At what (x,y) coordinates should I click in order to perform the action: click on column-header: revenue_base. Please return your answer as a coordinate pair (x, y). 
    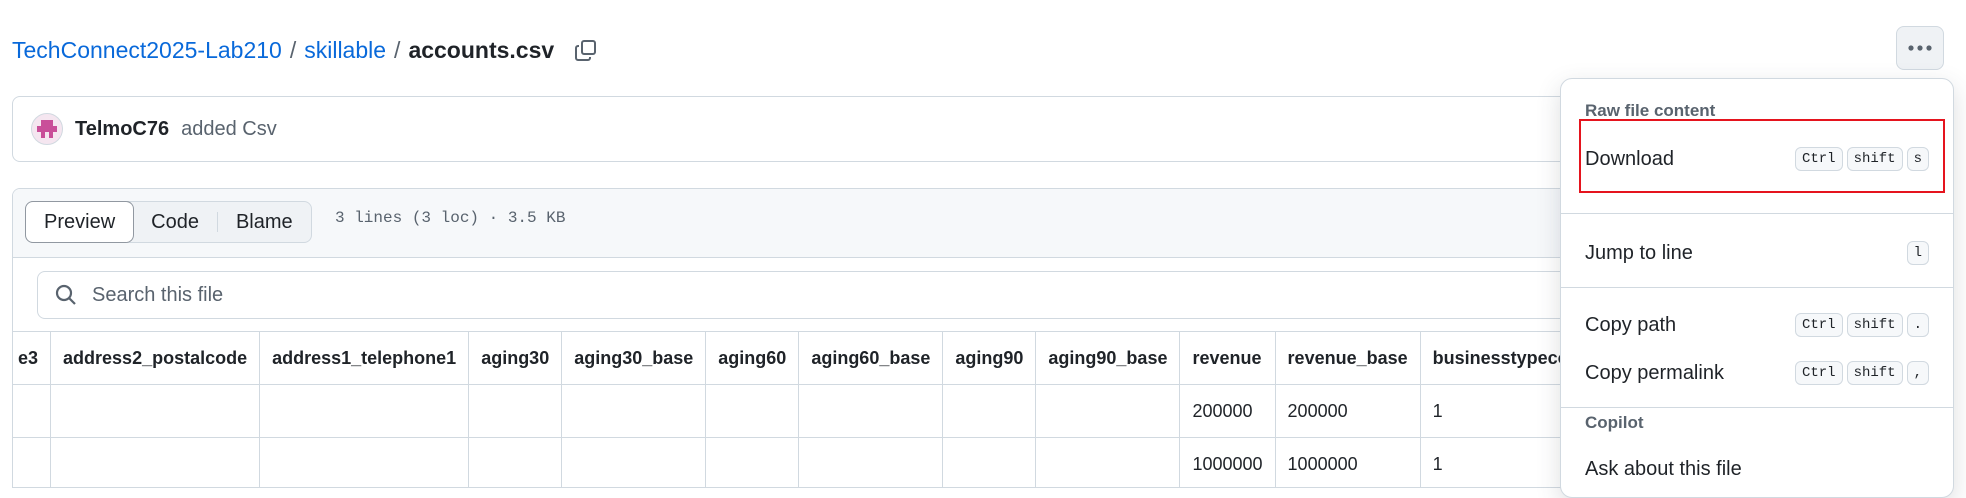
    Looking at the image, I should click on (1347, 358).